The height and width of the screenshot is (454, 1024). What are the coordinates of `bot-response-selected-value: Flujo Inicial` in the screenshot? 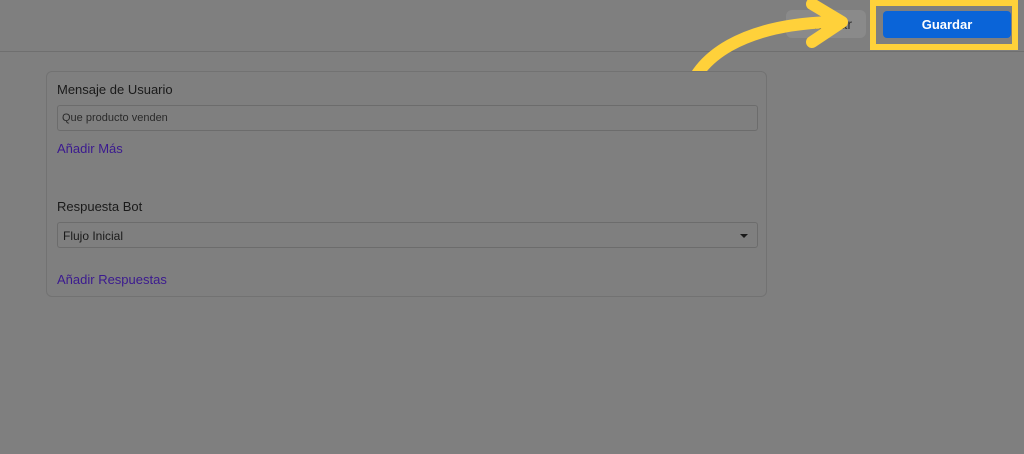 It's located at (93, 236).